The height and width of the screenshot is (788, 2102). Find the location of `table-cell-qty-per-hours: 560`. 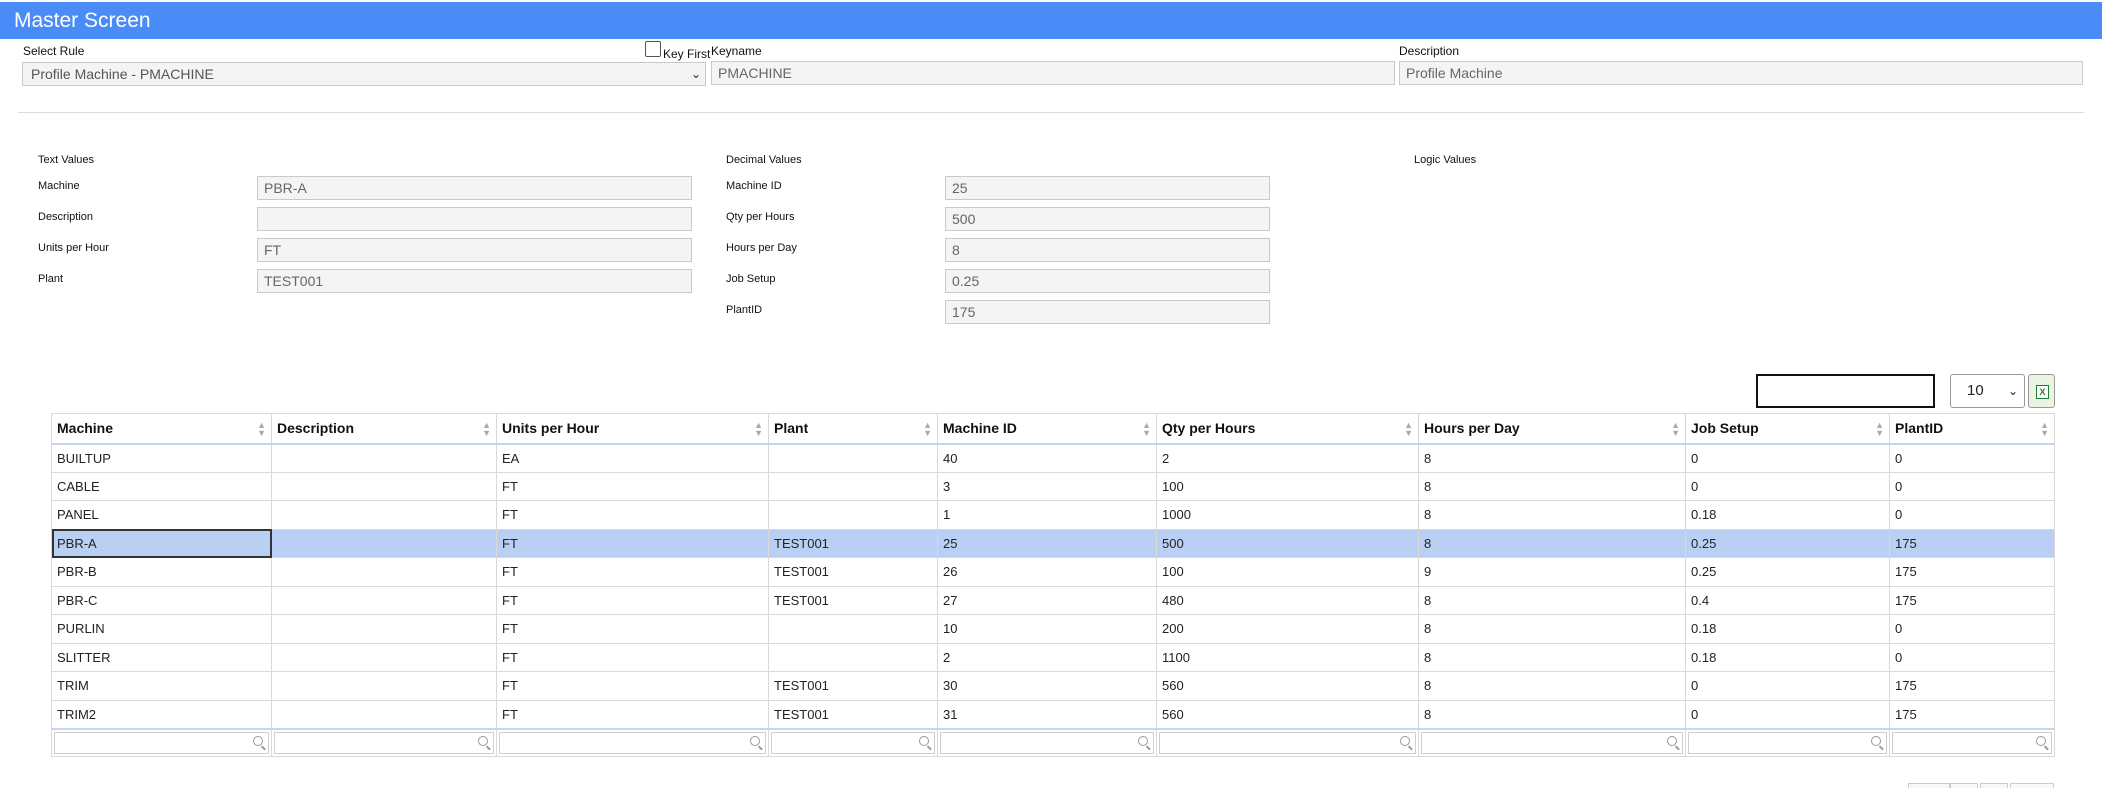

table-cell-qty-per-hours: 560 is located at coordinates (1287, 714).